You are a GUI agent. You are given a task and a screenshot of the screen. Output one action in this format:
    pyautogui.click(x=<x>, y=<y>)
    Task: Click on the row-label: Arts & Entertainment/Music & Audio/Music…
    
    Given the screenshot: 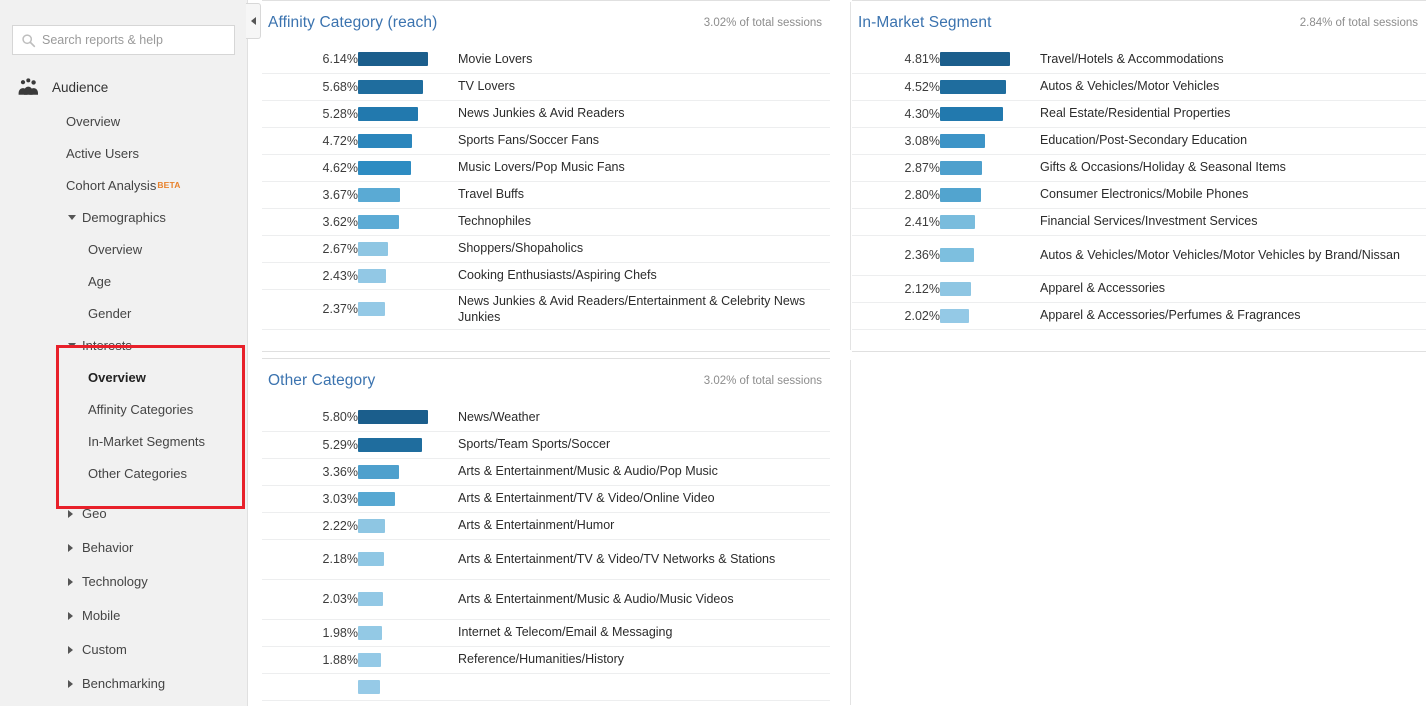 What is the action you would take?
    pyautogui.click(x=644, y=599)
    